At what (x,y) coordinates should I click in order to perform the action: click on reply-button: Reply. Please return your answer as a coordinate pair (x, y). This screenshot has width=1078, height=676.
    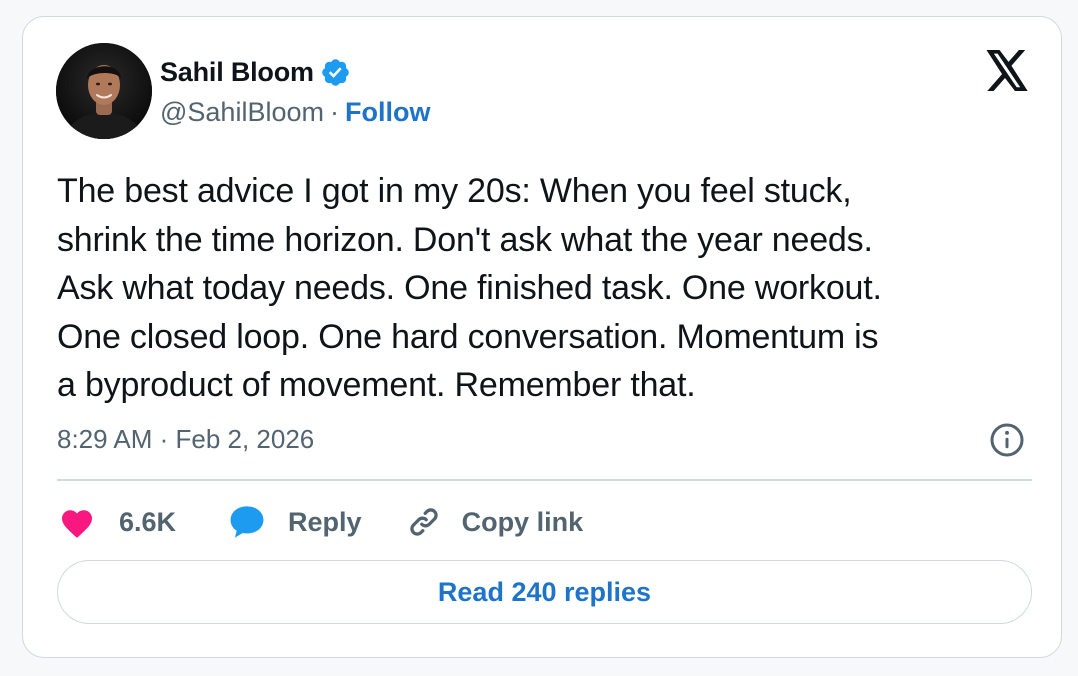
    Looking at the image, I should click on (295, 522).